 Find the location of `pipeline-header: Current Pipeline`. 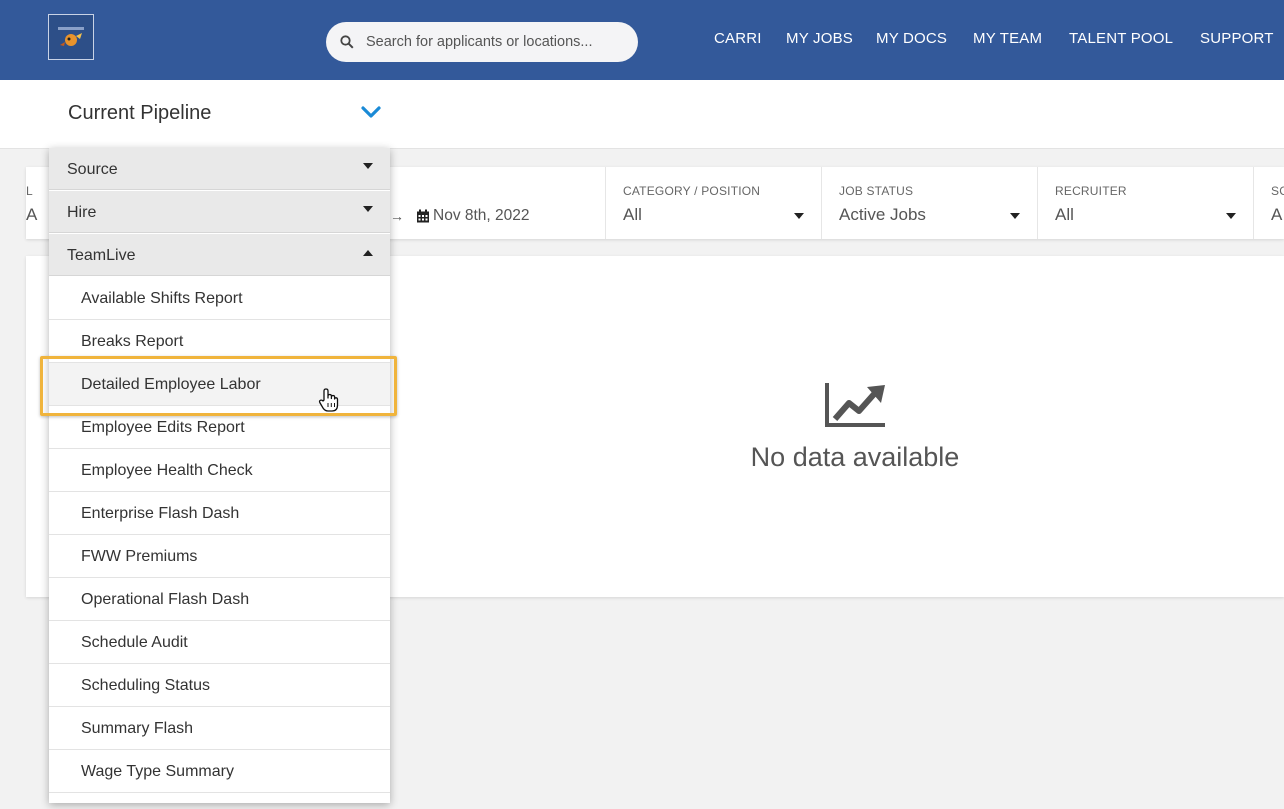

pipeline-header: Current Pipeline is located at coordinates (642, 114).